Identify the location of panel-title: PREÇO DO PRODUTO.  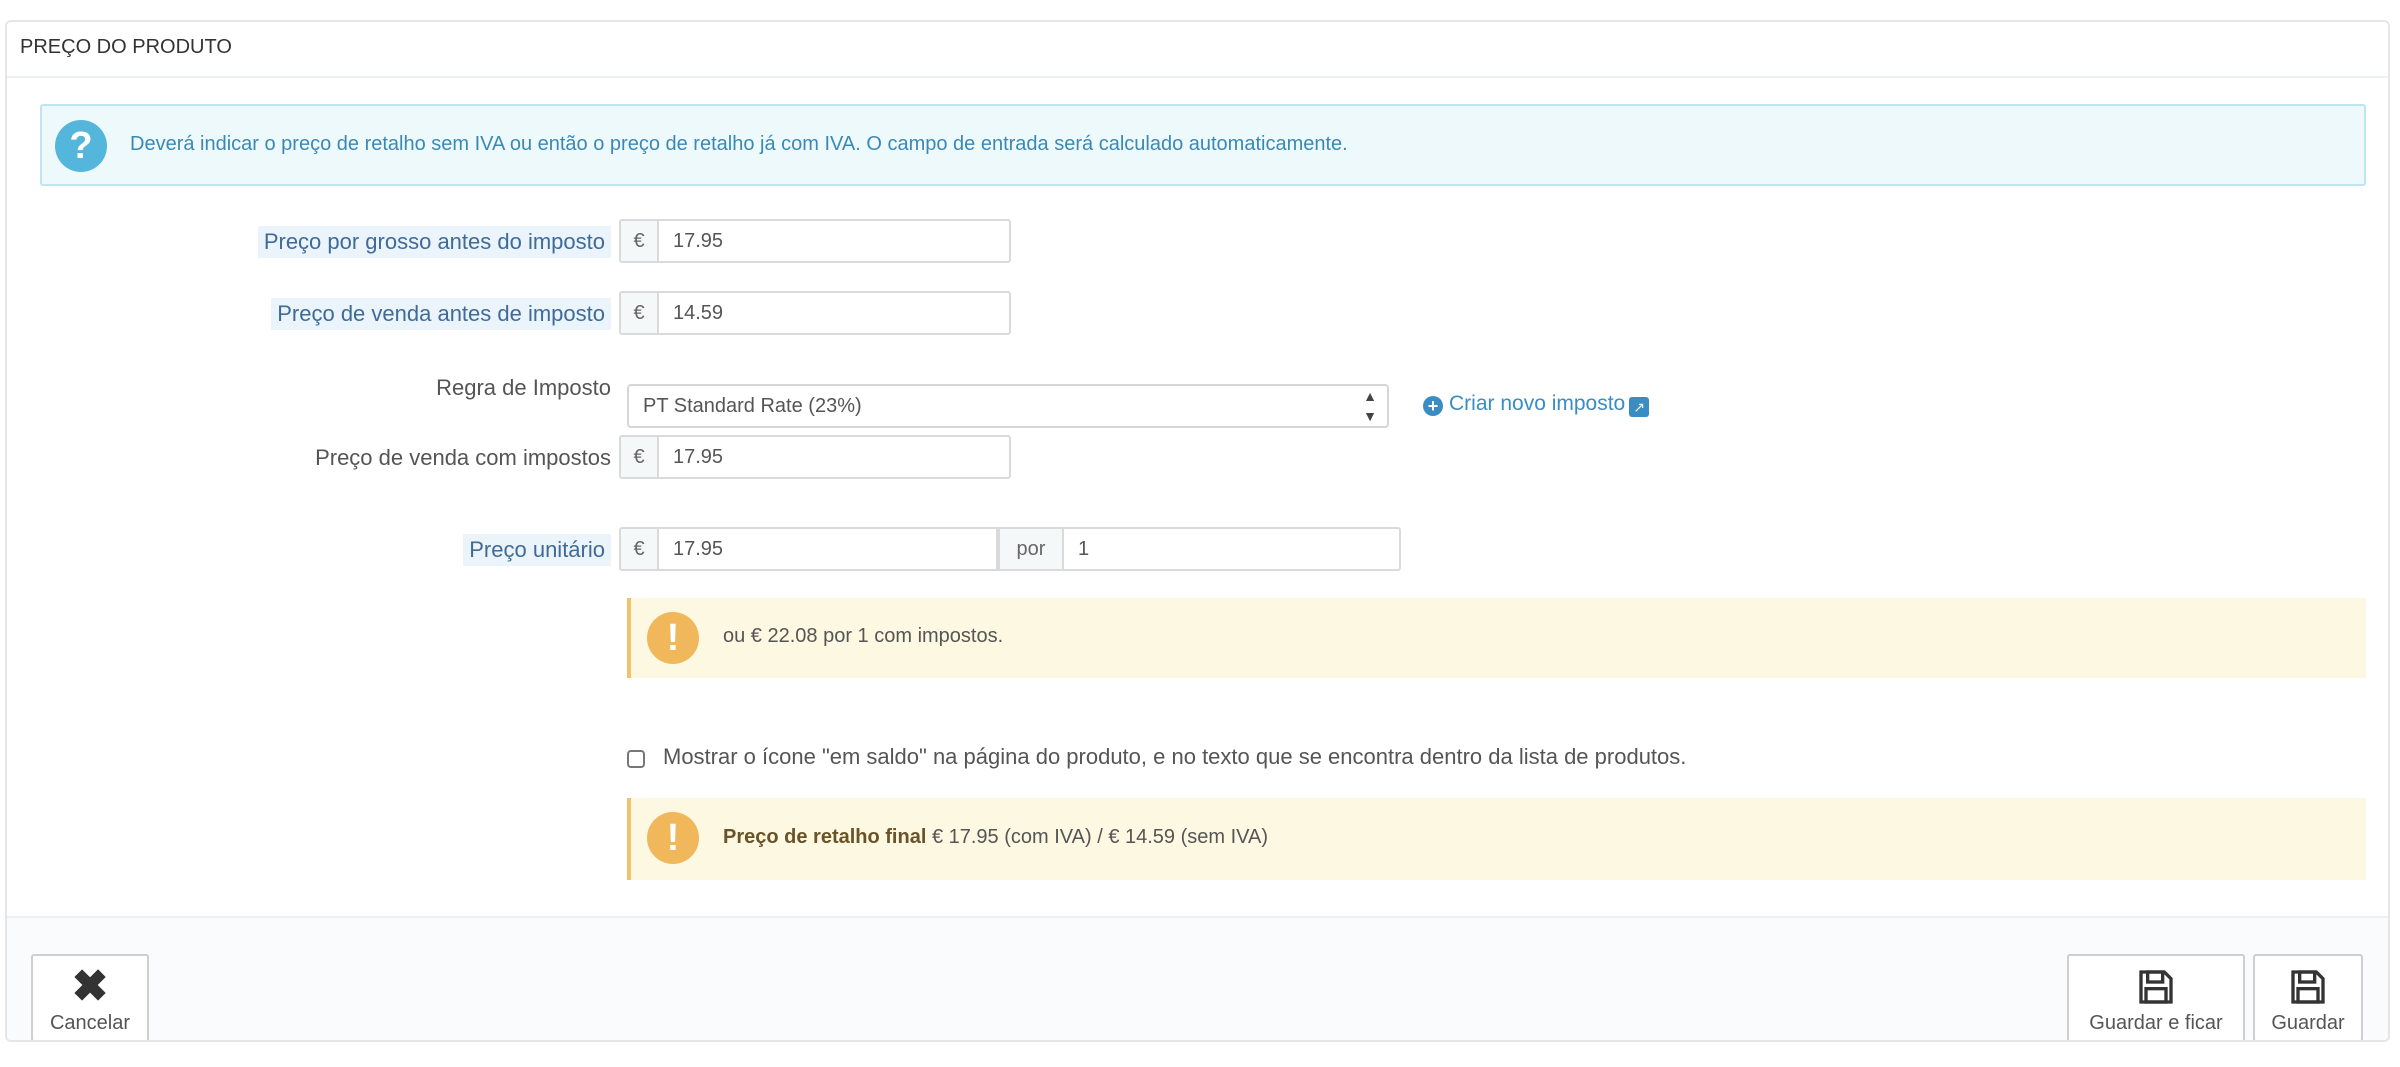
(126, 47).